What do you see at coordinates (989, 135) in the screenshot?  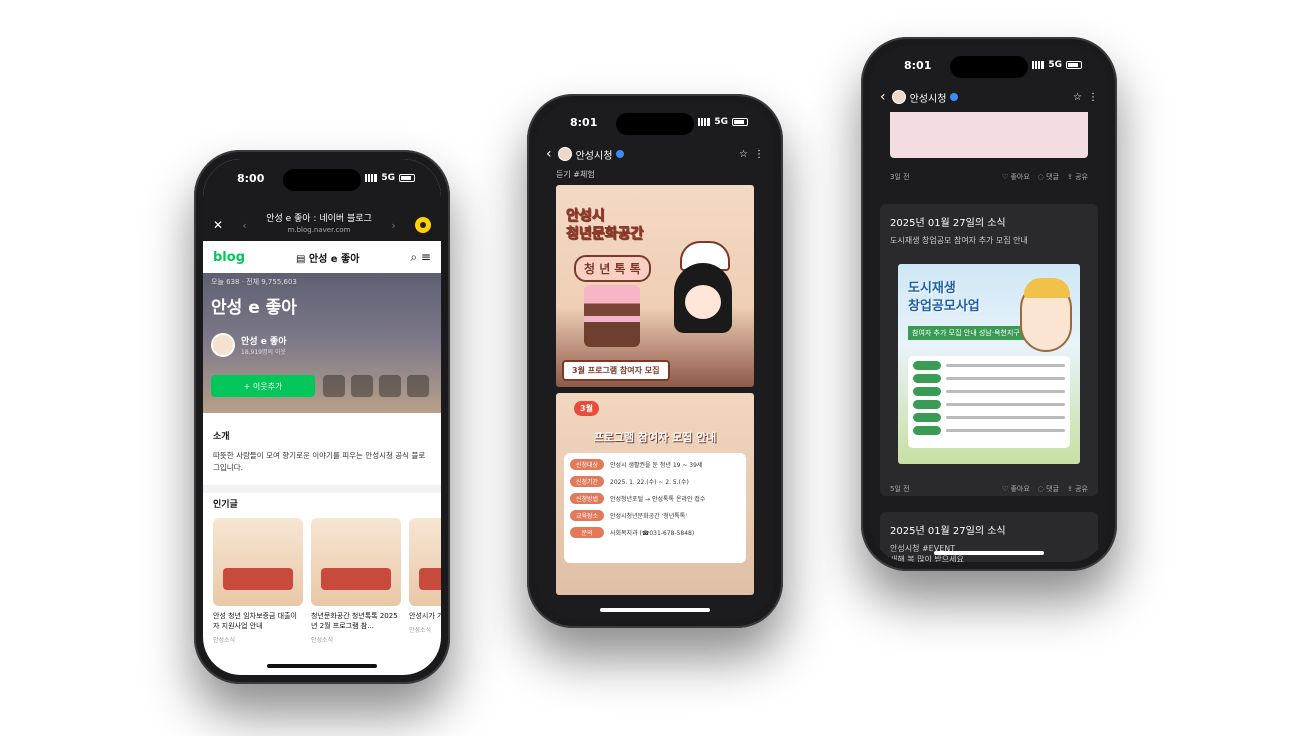 I see `previous-post-image` at bounding box center [989, 135].